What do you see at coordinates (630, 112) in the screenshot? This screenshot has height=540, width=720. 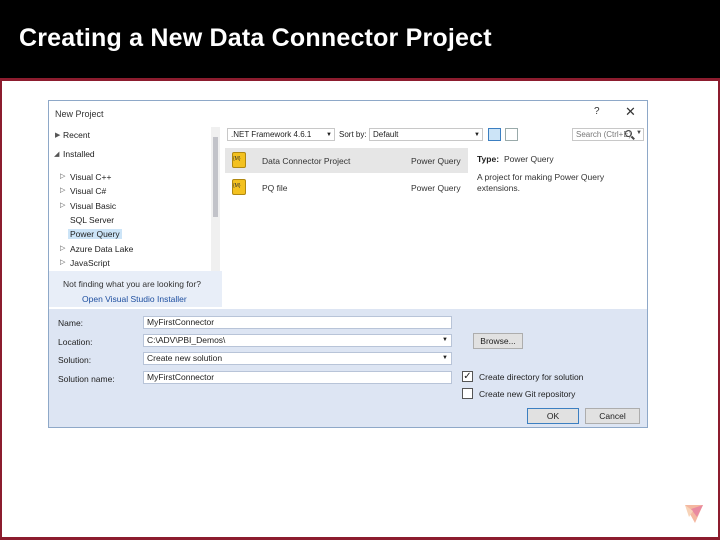 I see `close-icon: ✕` at bounding box center [630, 112].